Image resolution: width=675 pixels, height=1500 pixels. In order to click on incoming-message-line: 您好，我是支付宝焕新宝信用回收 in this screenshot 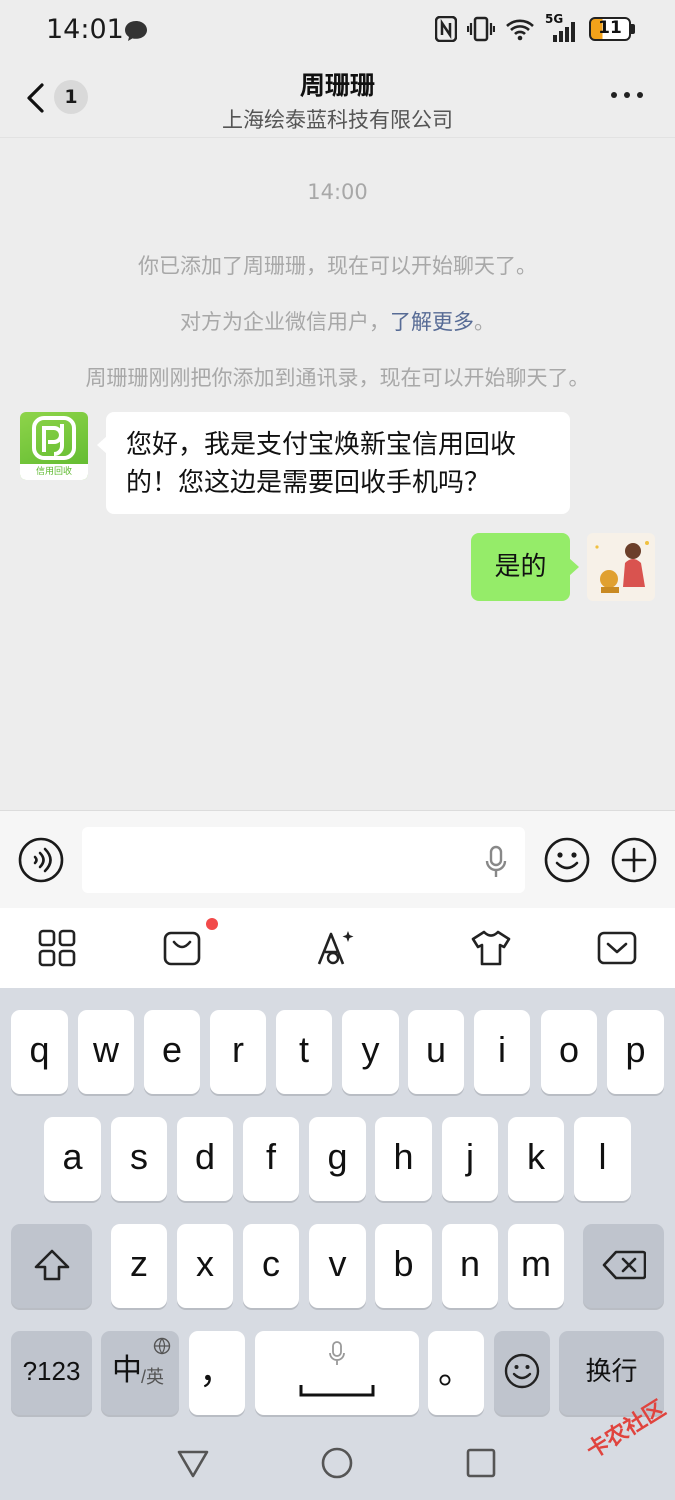, I will do `click(321, 445)`.